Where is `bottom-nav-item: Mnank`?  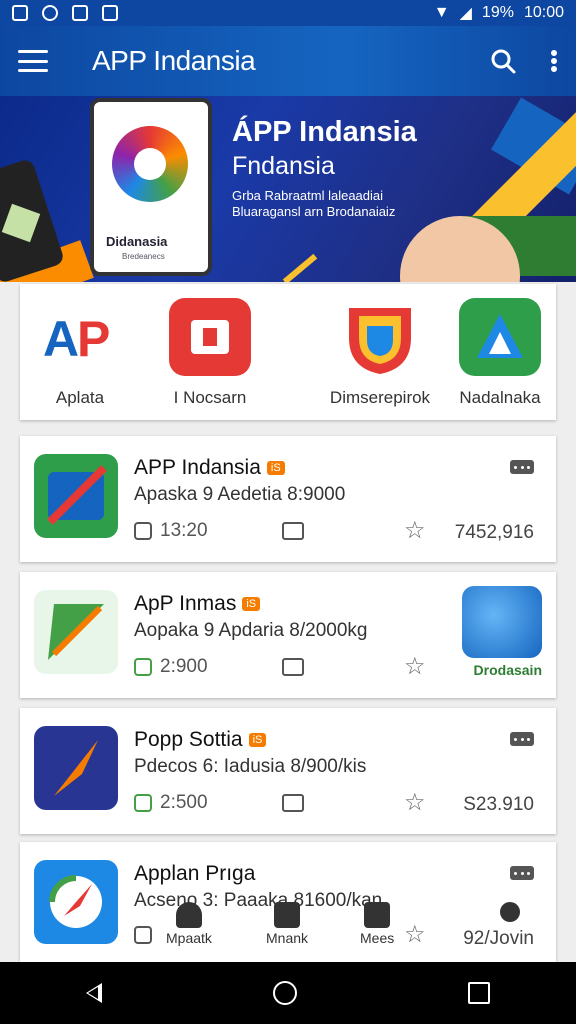 bottom-nav-item: Mnank is located at coordinates (287, 924).